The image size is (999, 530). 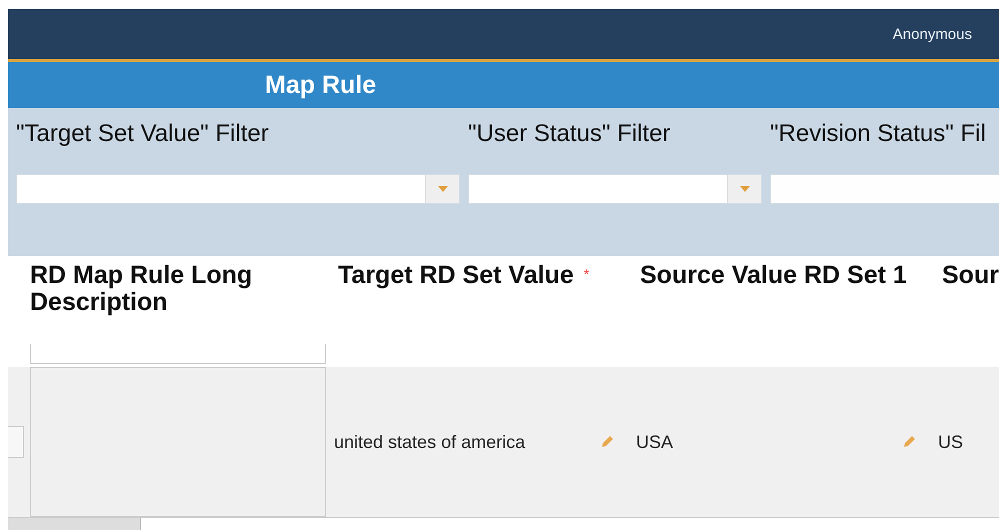 I want to click on column-header: Source Value RD Set 1, so click(x=773, y=275).